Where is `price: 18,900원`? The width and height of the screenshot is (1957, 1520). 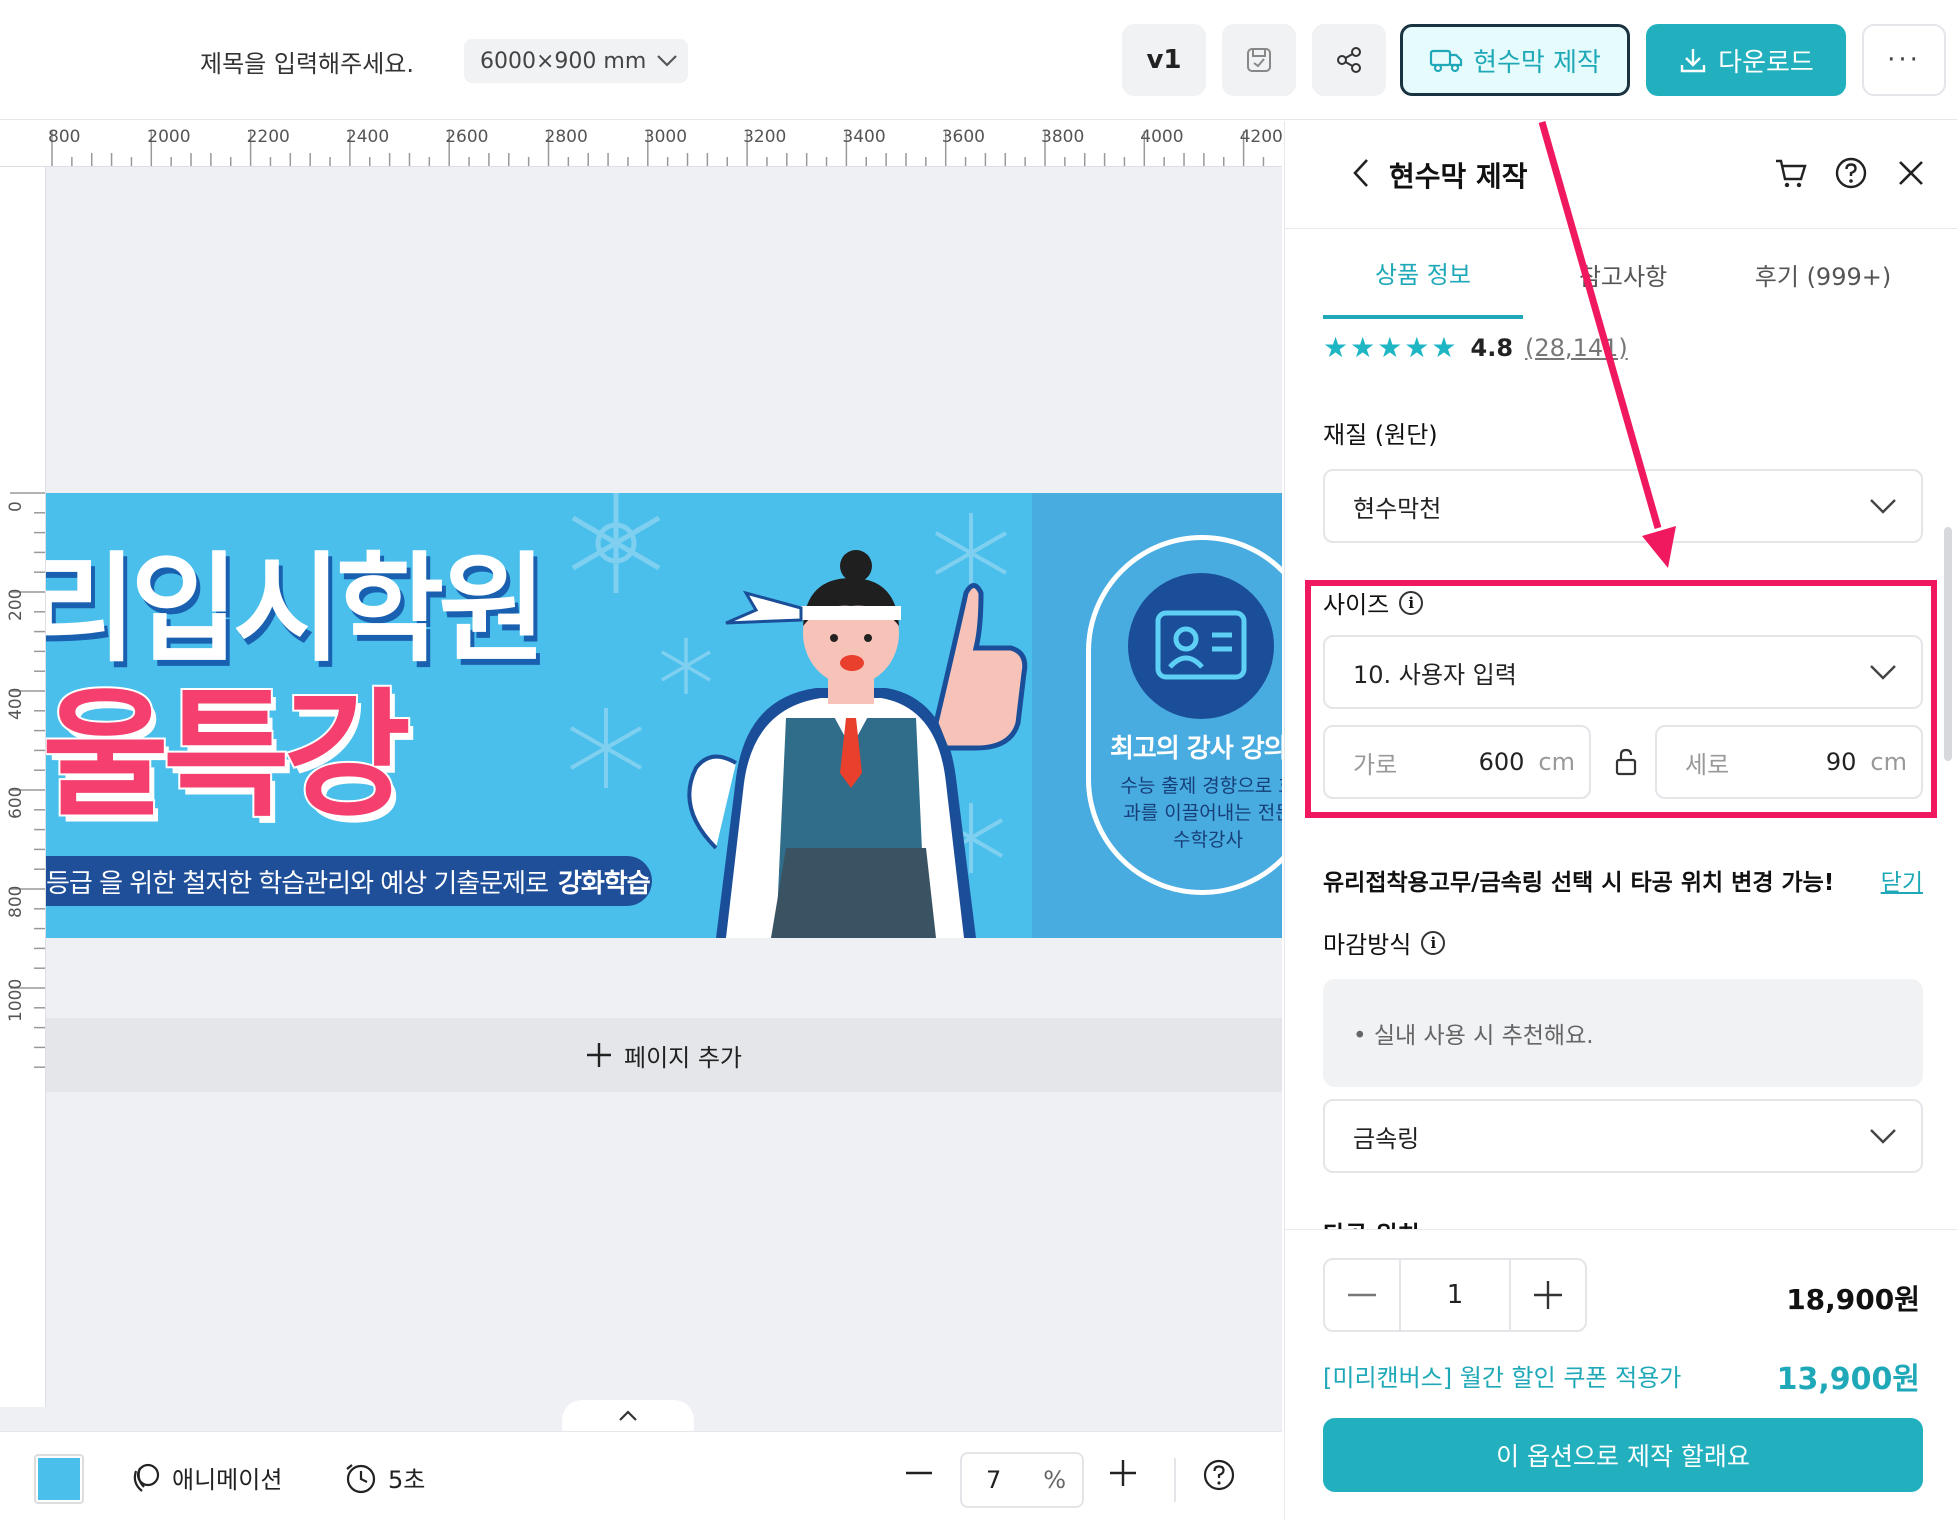
price: 18,900원 is located at coordinates (1853, 1299).